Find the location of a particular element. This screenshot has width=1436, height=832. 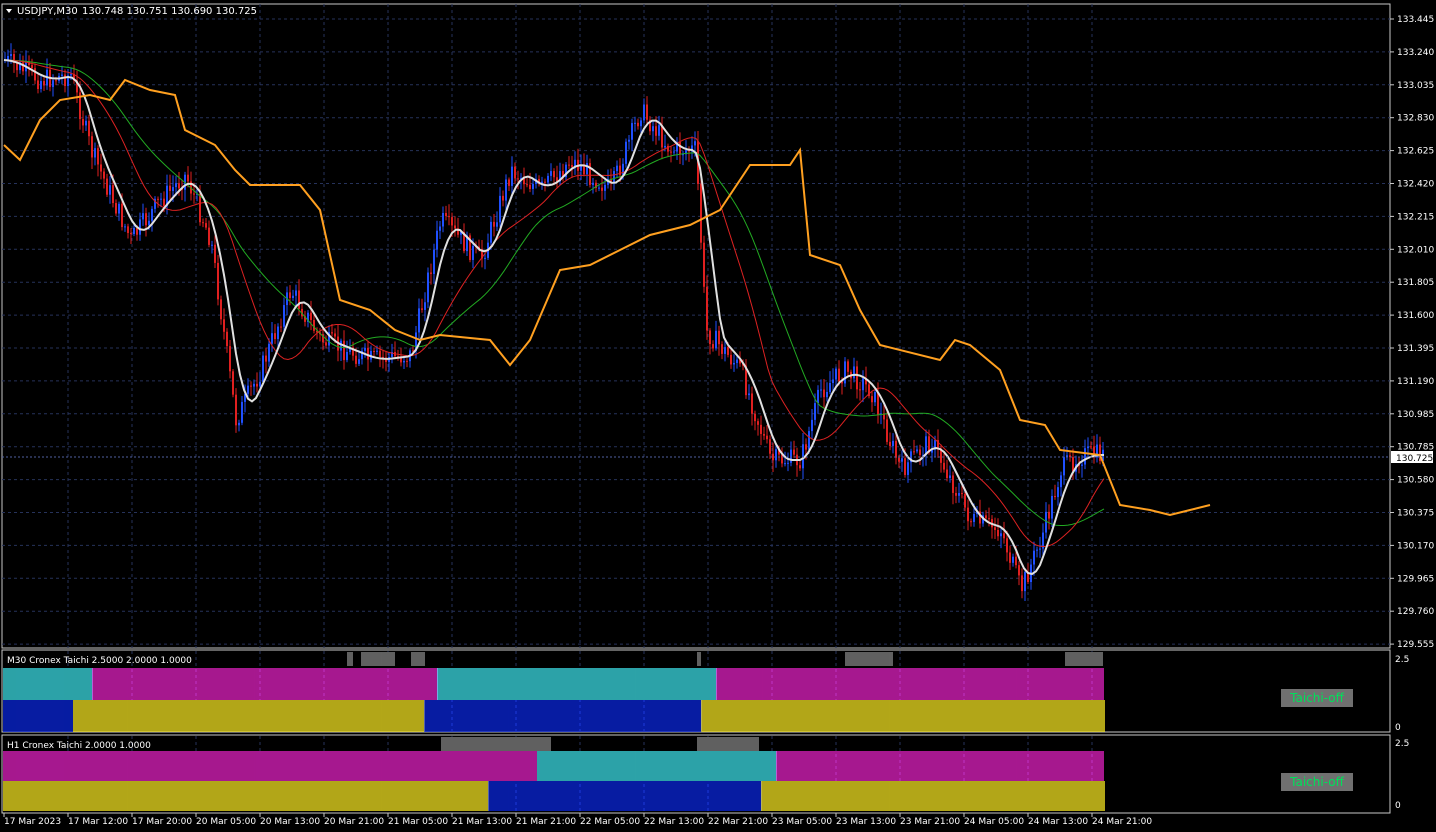

time-tick-label: 20 Mar 05:00 is located at coordinates (226, 822).